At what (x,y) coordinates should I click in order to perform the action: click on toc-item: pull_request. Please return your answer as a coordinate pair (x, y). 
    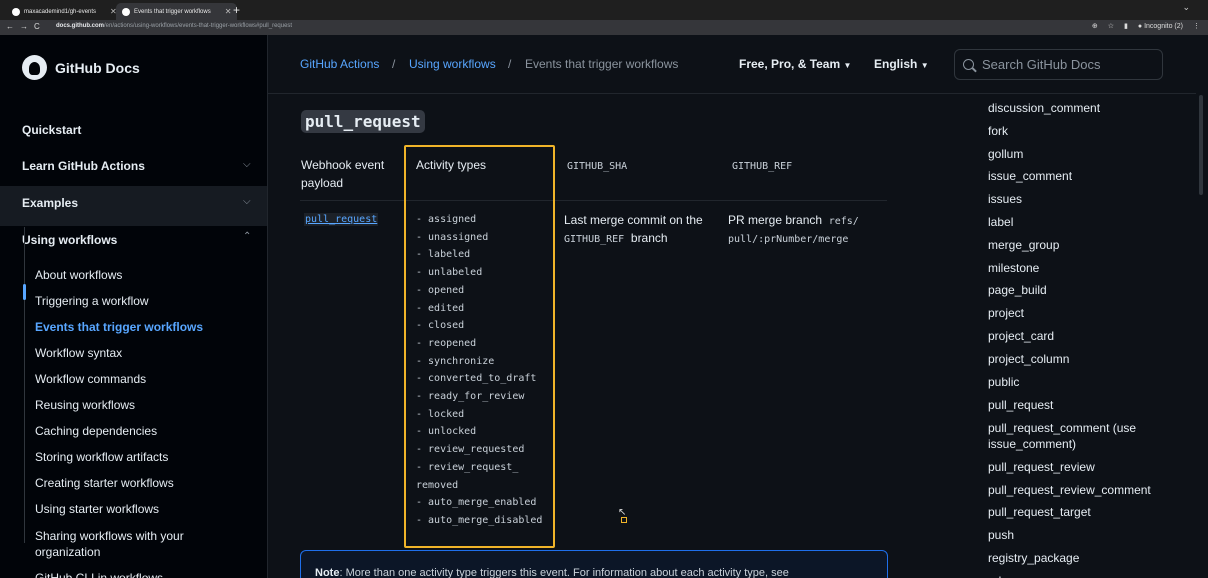
    Looking at the image, I should click on (1078, 405).